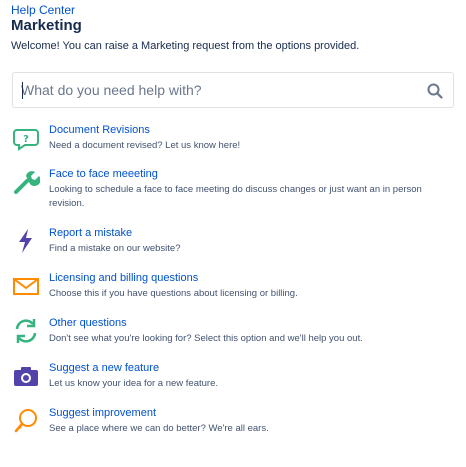  Describe the element at coordinates (115, 248) in the screenshot. I see `request-type-description: Find a mistake on our website?` at that location.